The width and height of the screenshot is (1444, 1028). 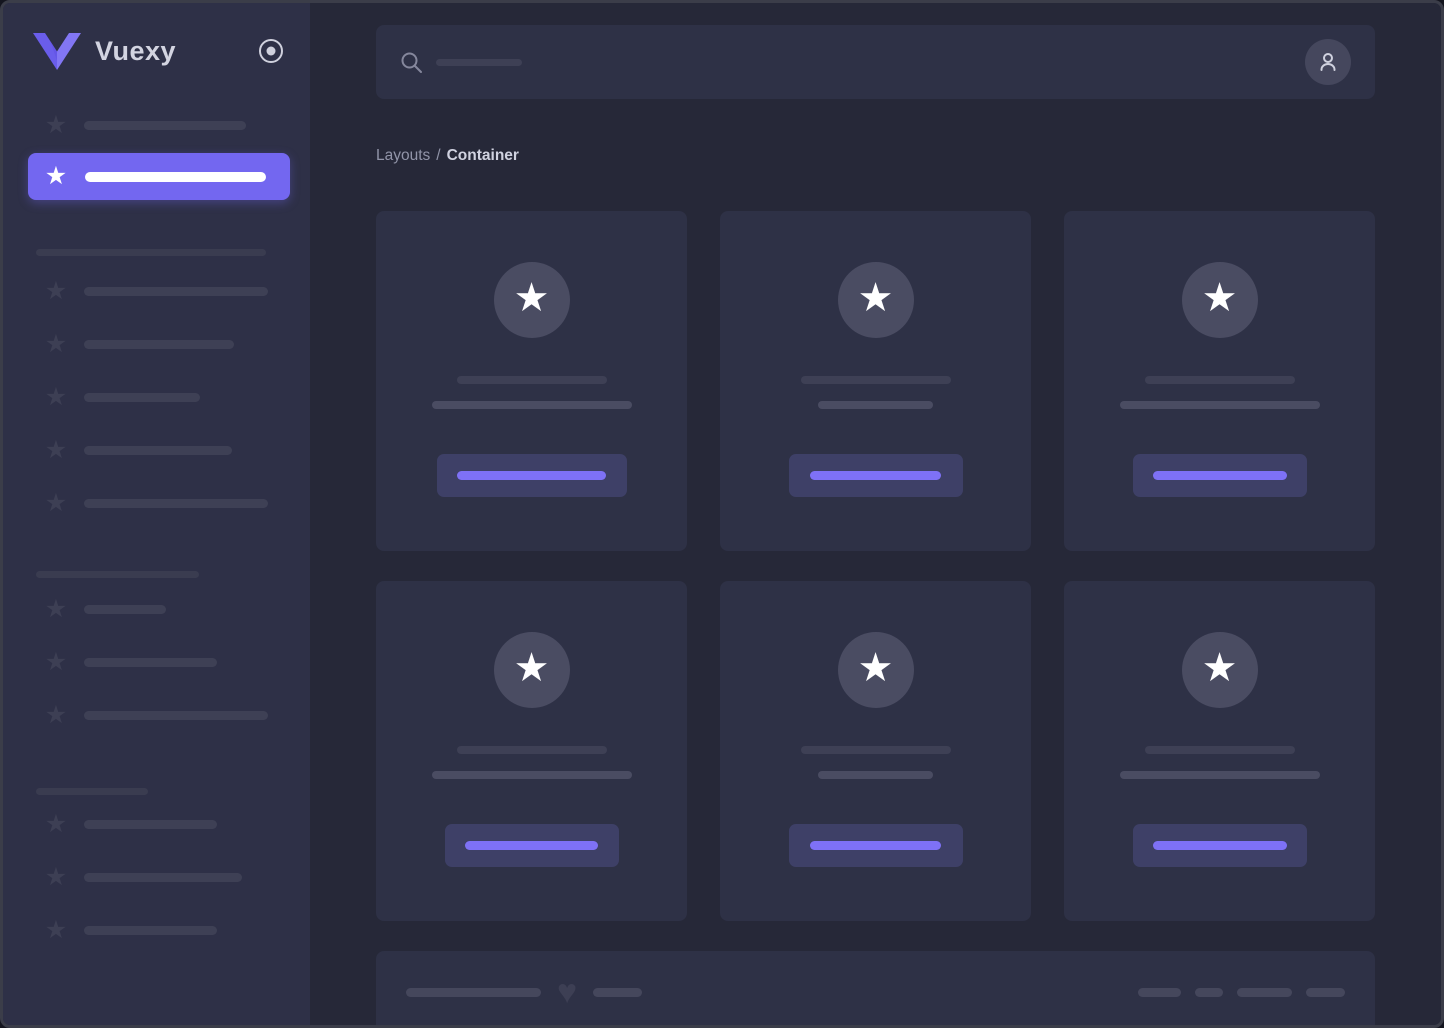 I want to click on vuexy-logo-icon, so click(x=57, y=51).